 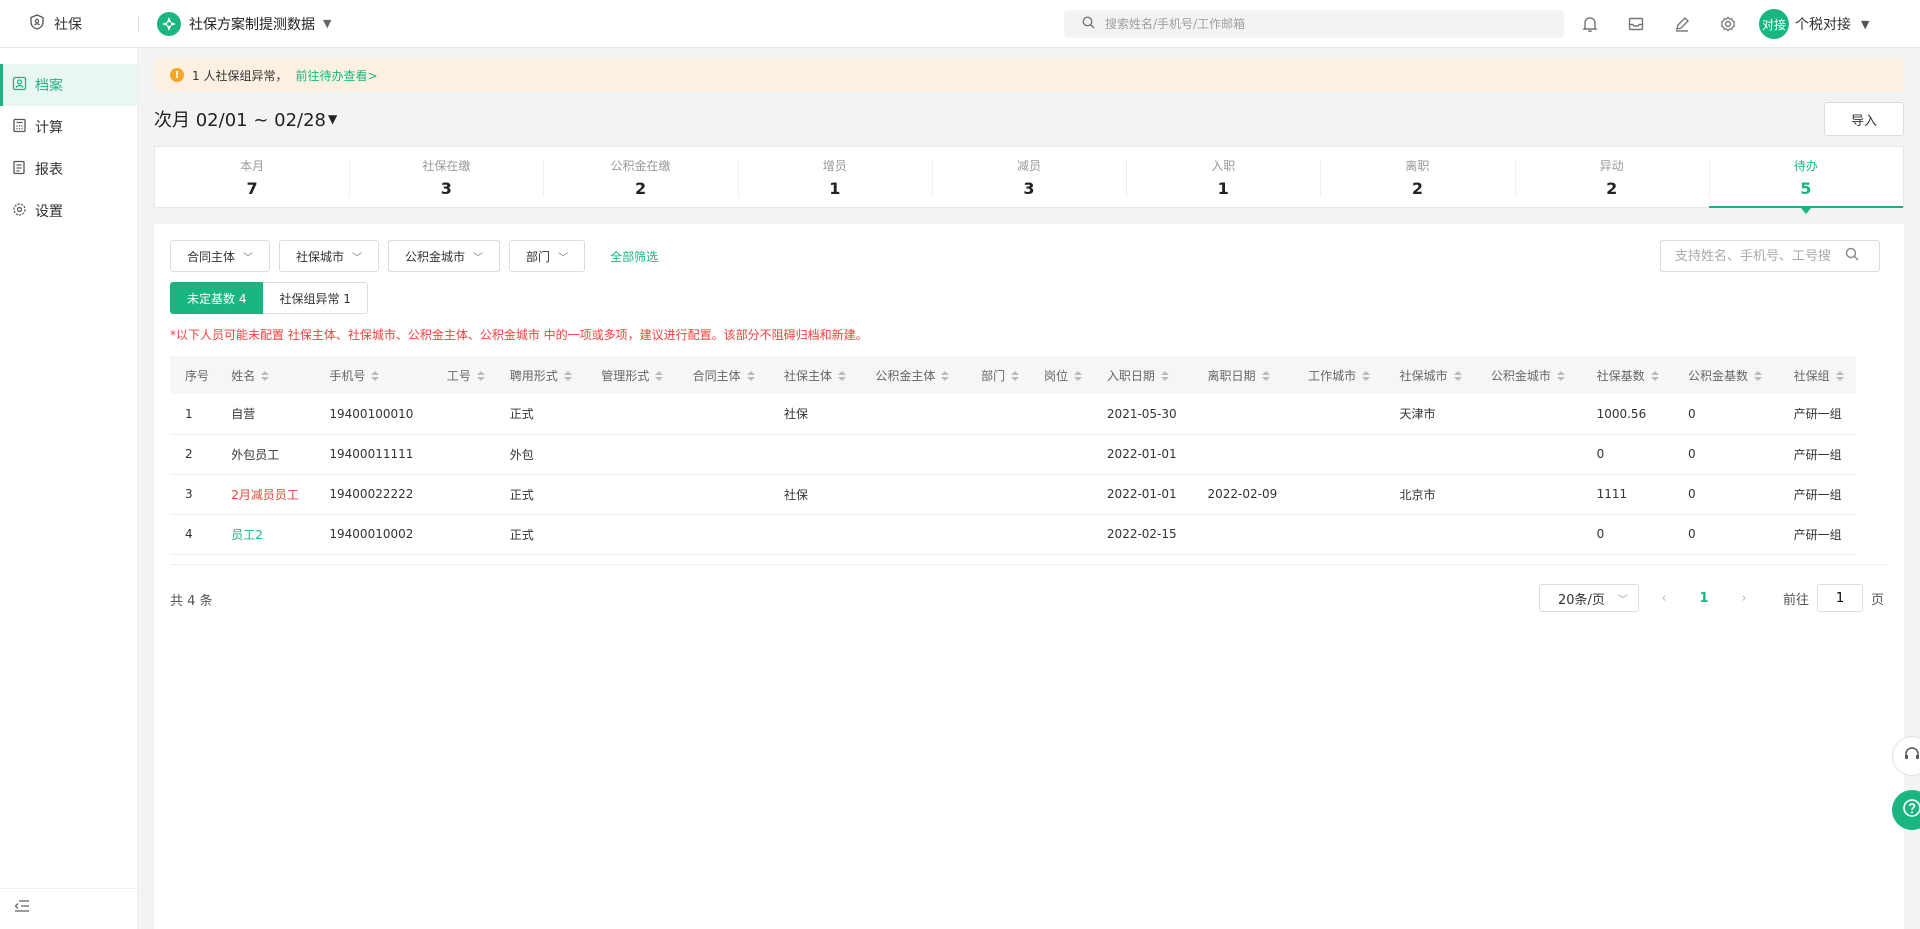 I want to click on stat-this-month: 本月 7, so click(x=252, y=177).